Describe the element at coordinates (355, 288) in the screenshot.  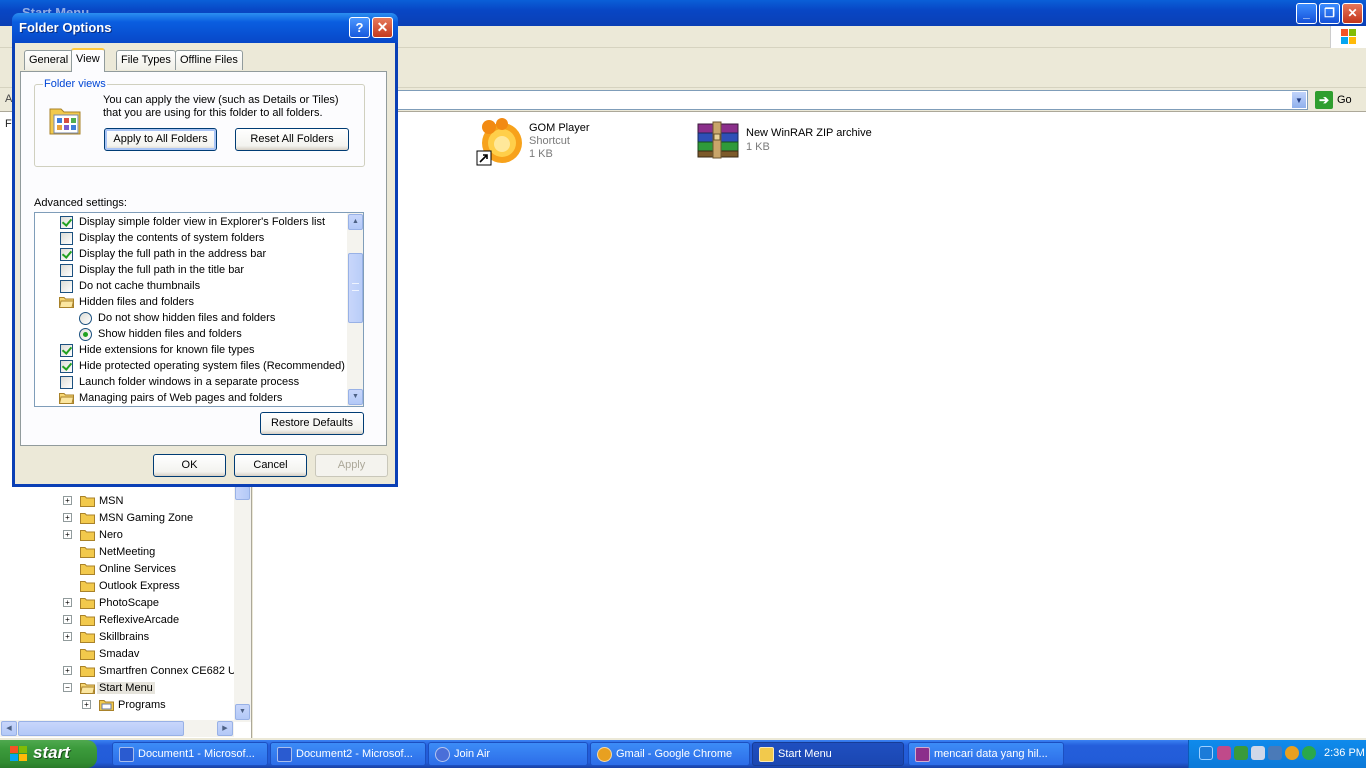
I see `advanced-scroll-thumb` at that location.